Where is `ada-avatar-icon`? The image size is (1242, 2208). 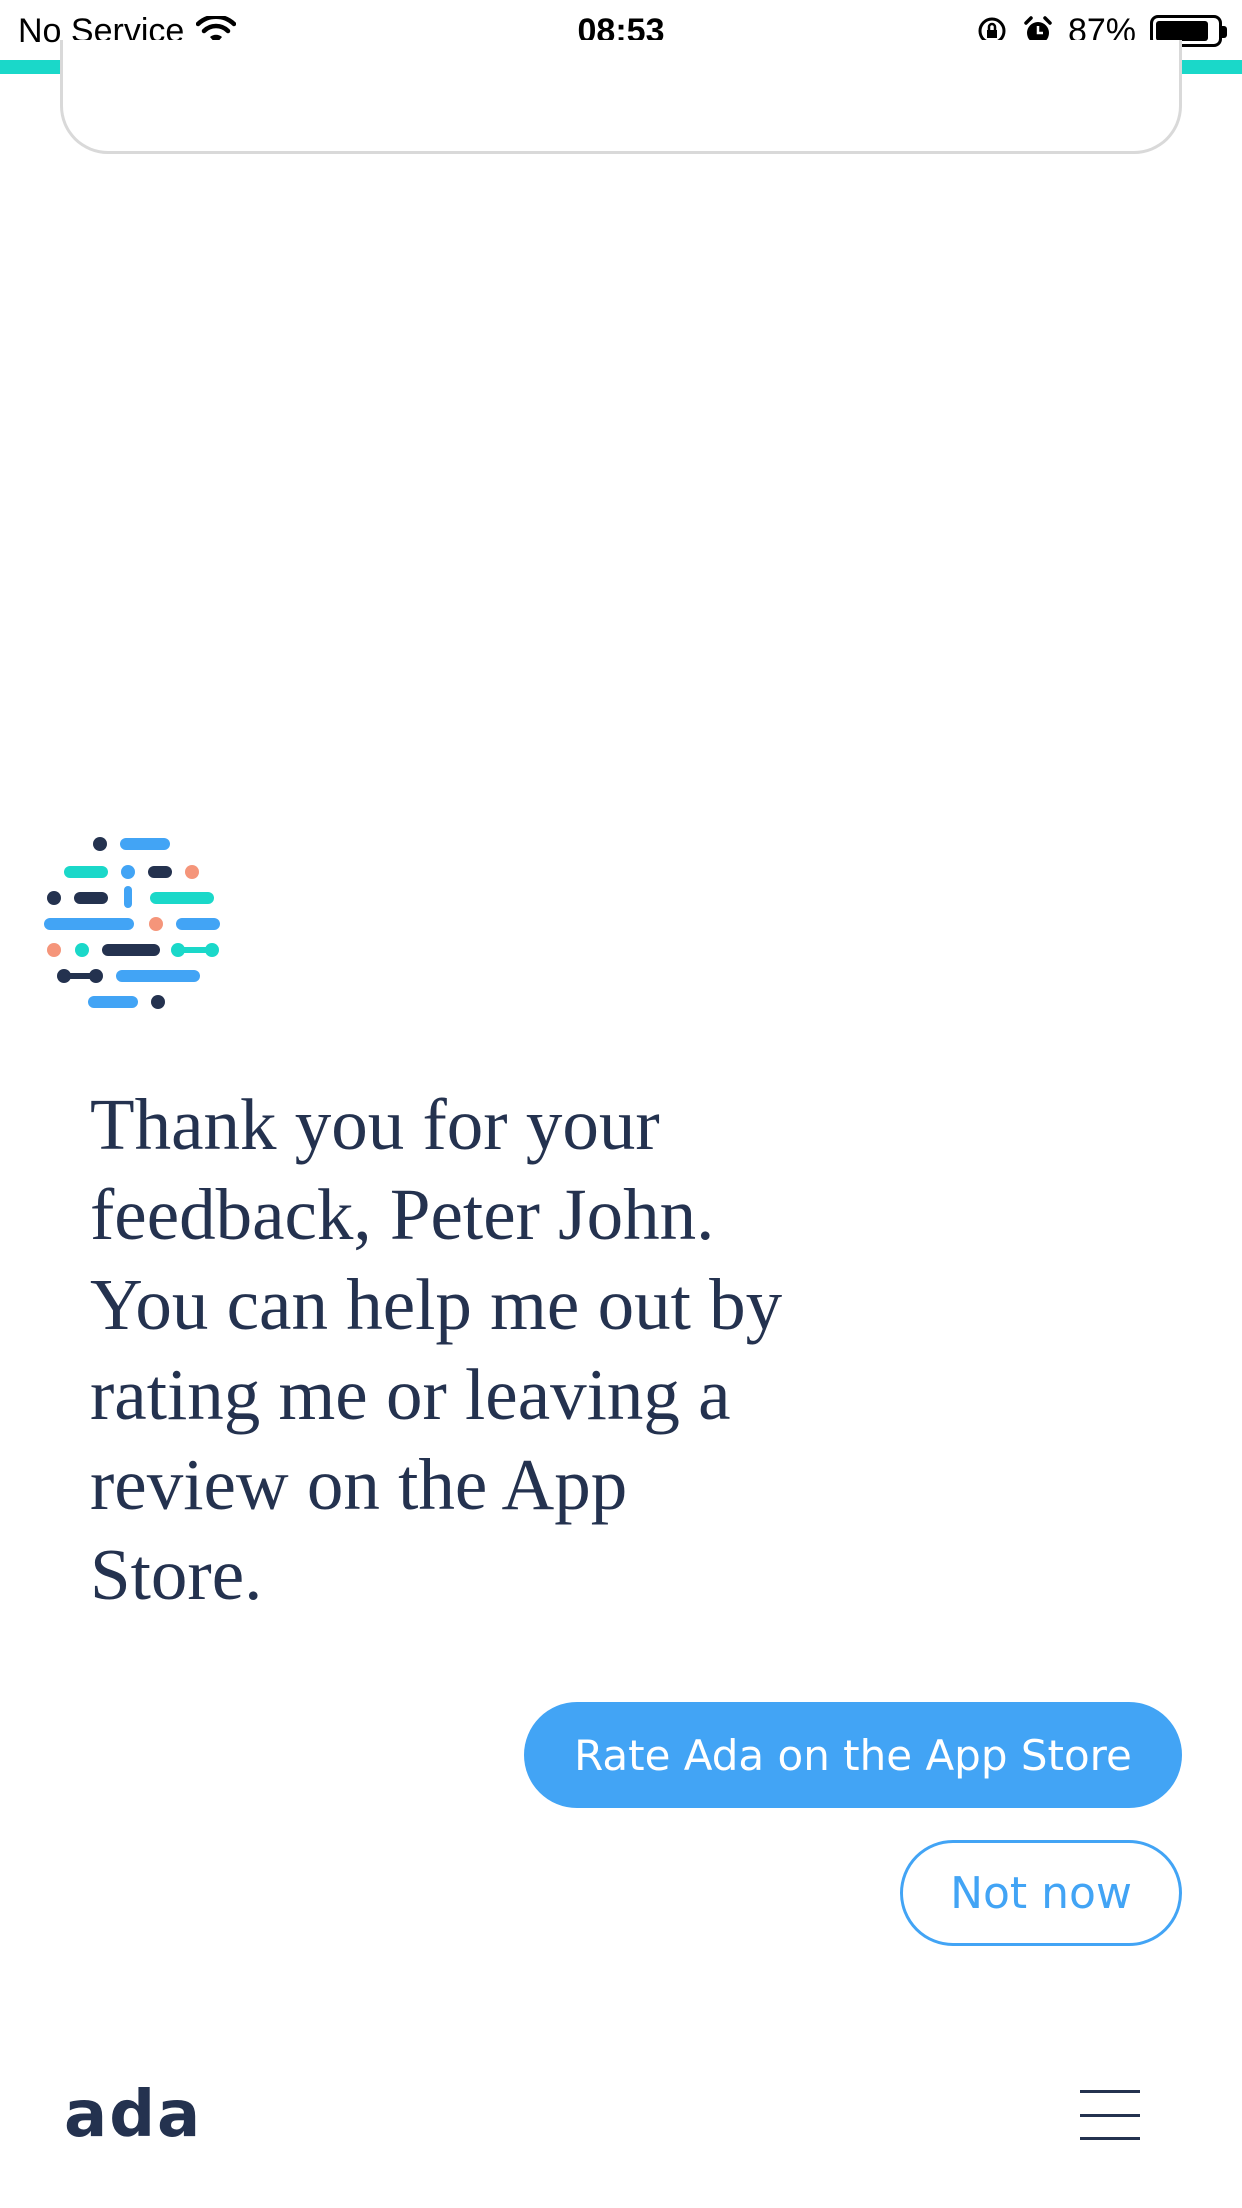
ada-avatar-icon is located at coordinates (132, 923).